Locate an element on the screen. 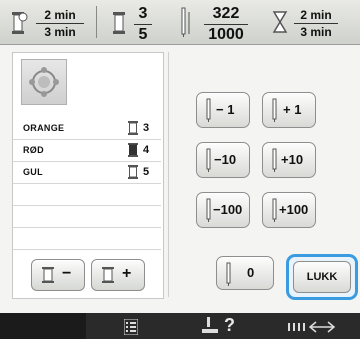 The width and height of the screenshot is (360, 339). stitch-count-group: 322 1000 is located at coordinates (223, 22).